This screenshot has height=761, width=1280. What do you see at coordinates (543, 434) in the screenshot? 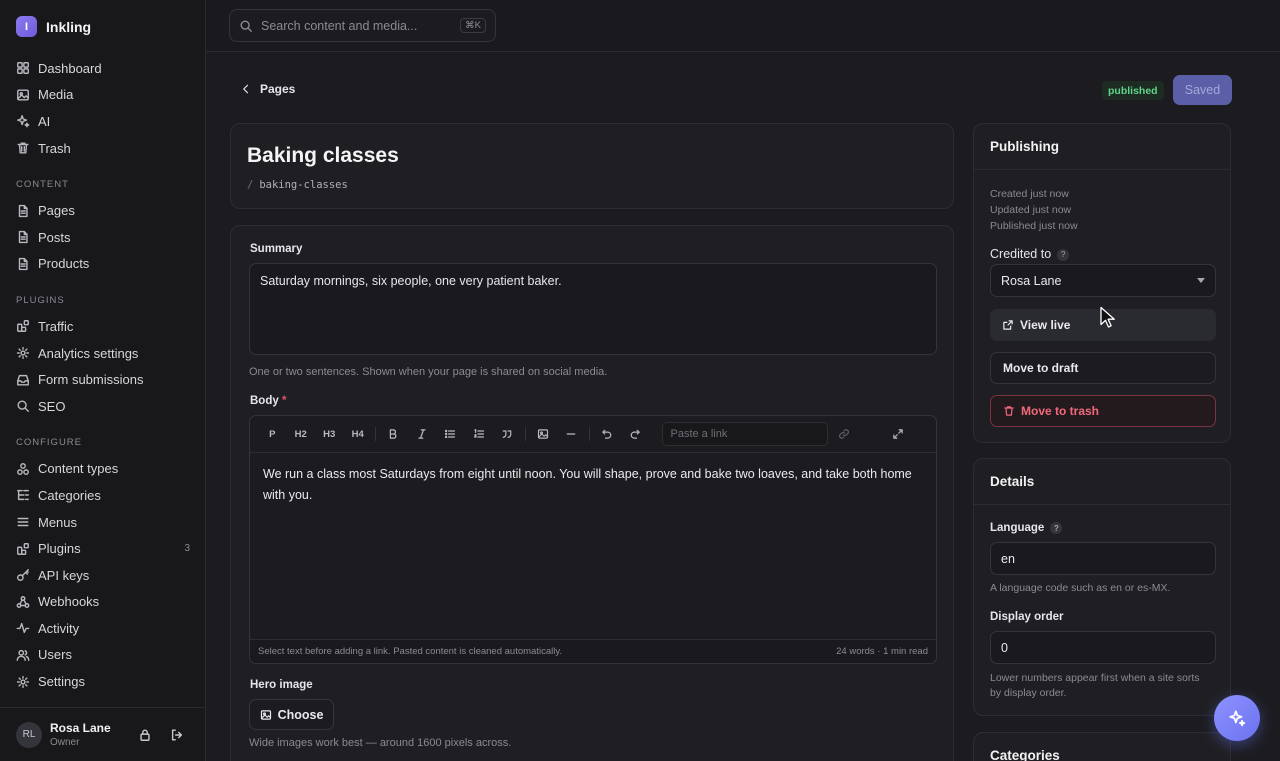
I see `insert-image-button` at bounding box center [543, 434].